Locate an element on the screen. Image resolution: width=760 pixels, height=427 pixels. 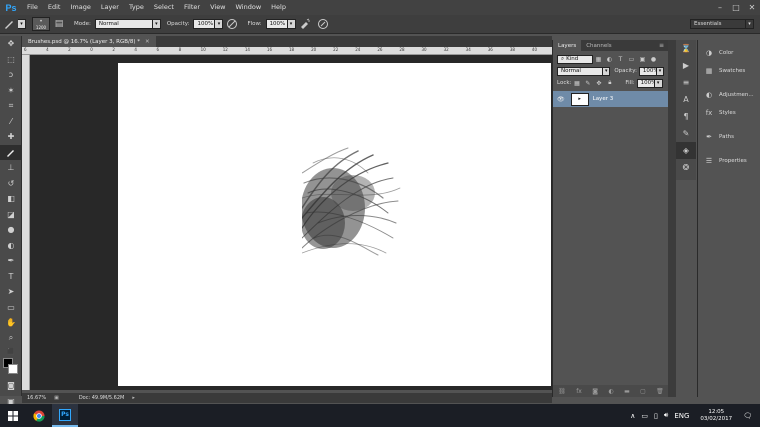
layer-row: 👁︎ ▸ Layer 3 is located at coordinates (610, 99).